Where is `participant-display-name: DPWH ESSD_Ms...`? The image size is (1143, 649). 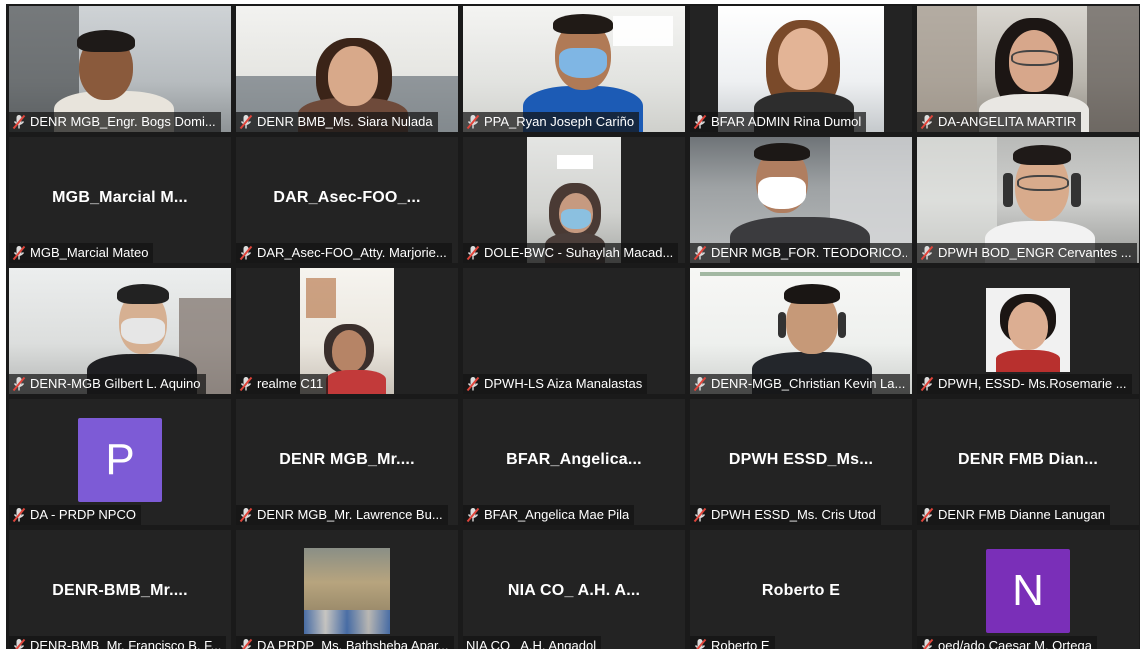
participant-display-name: DPWH ESSD_Ms... is located at coordinates (801, 459).